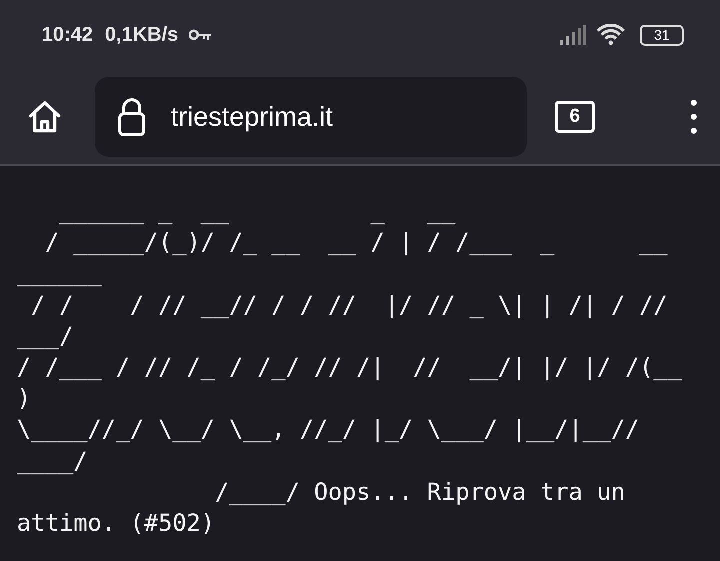  I want to click on wifi-icon, so click(611, 35).